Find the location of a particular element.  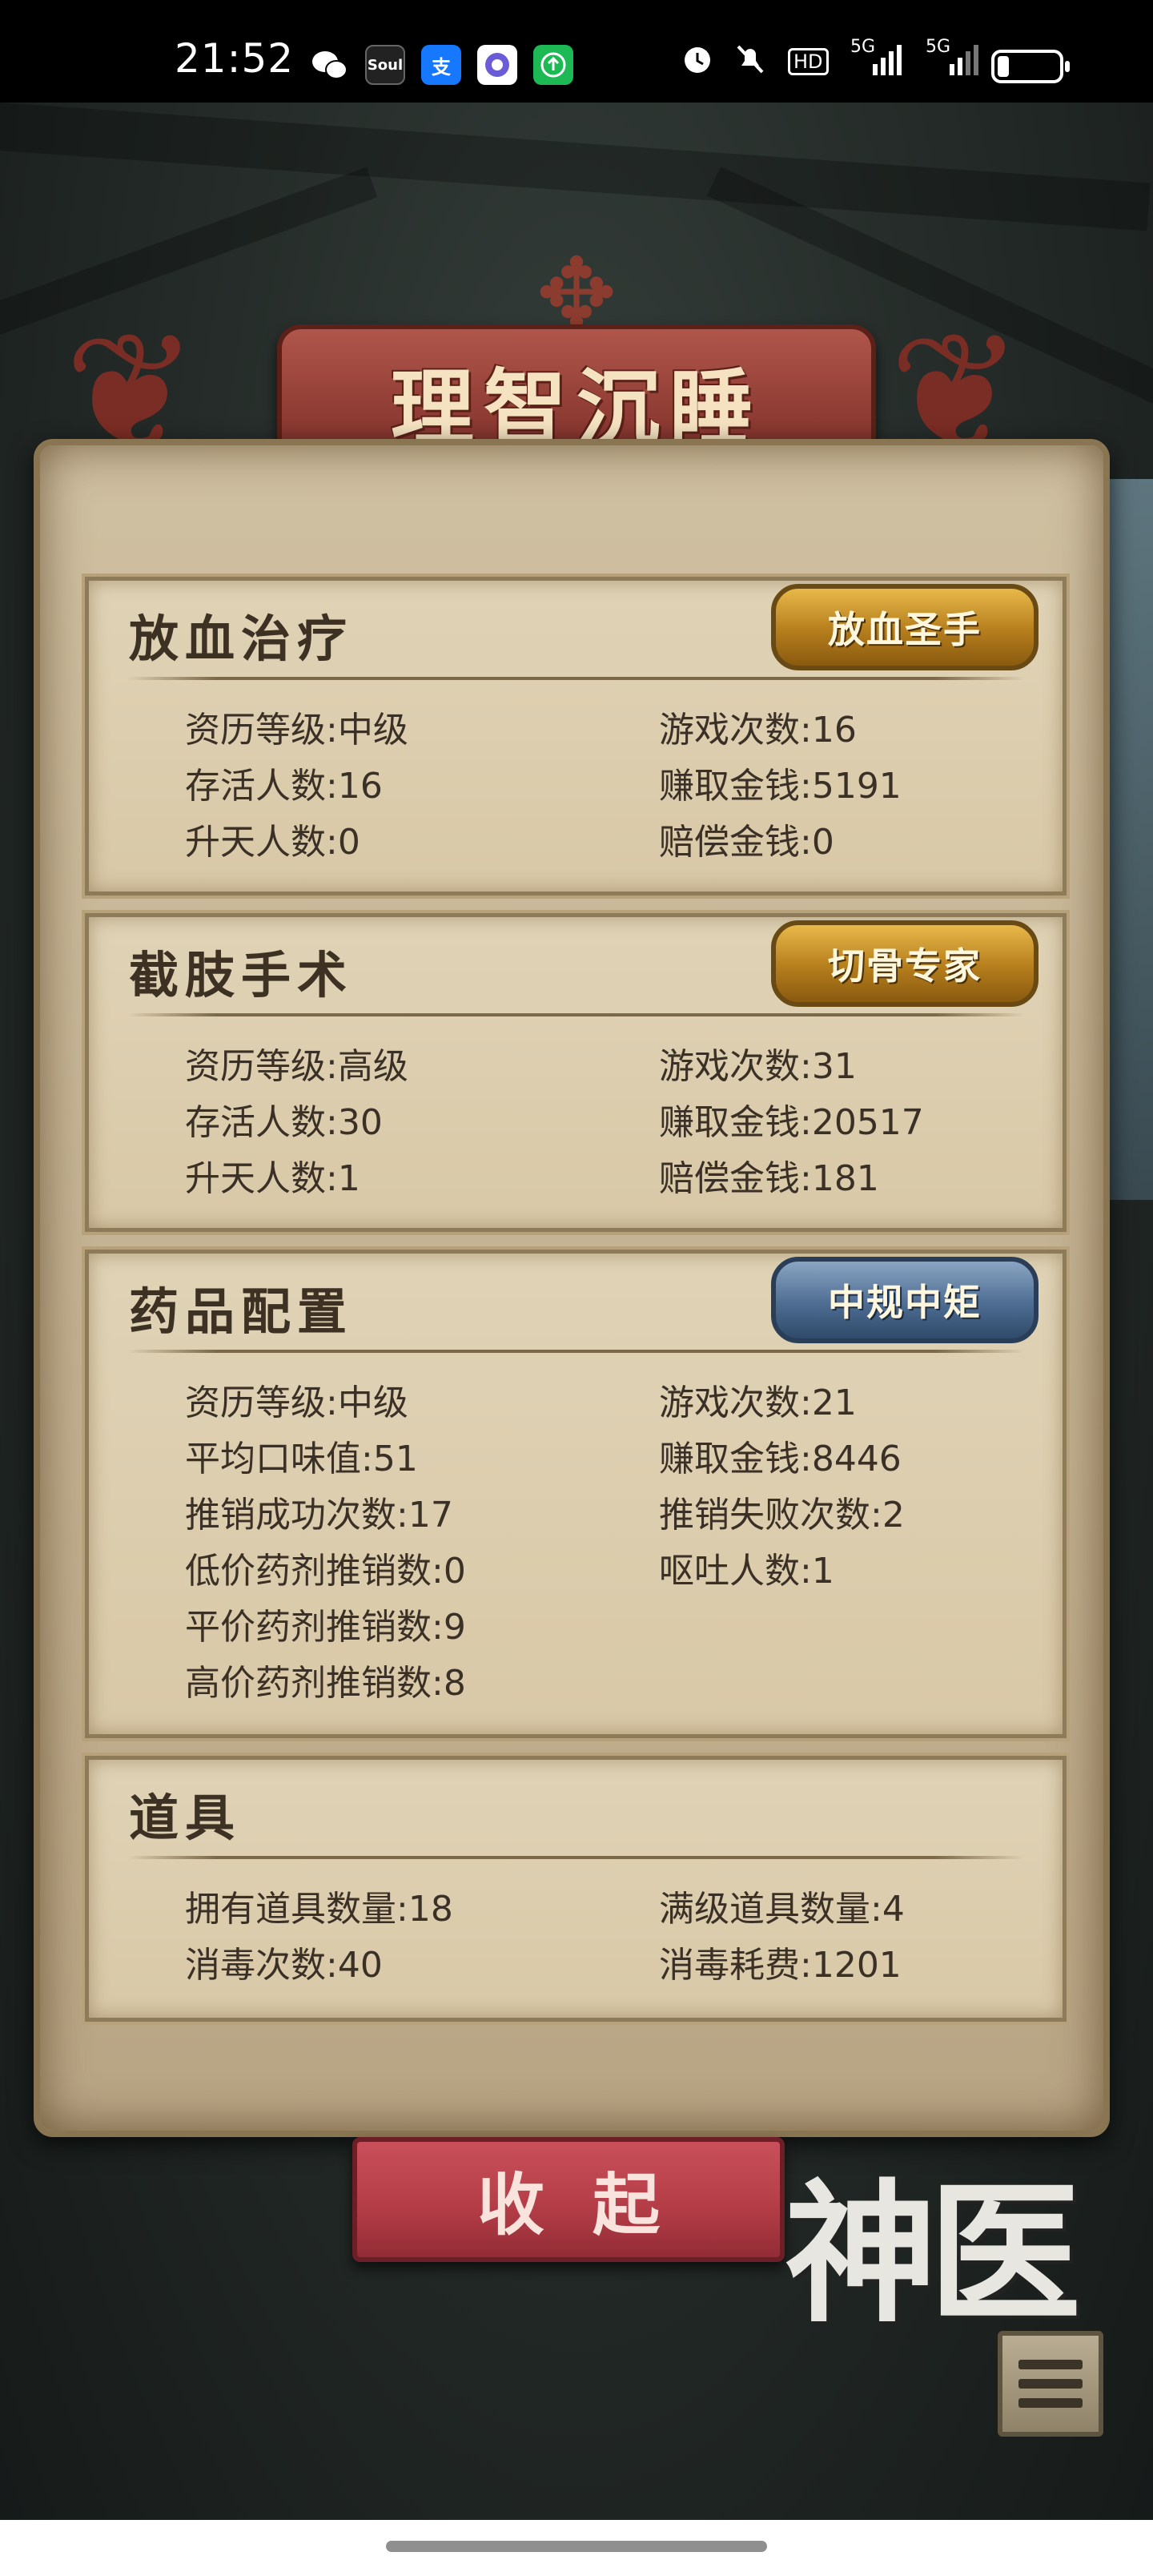

signal-5g-1-icon: 5G is located at coordinates (874, 61).